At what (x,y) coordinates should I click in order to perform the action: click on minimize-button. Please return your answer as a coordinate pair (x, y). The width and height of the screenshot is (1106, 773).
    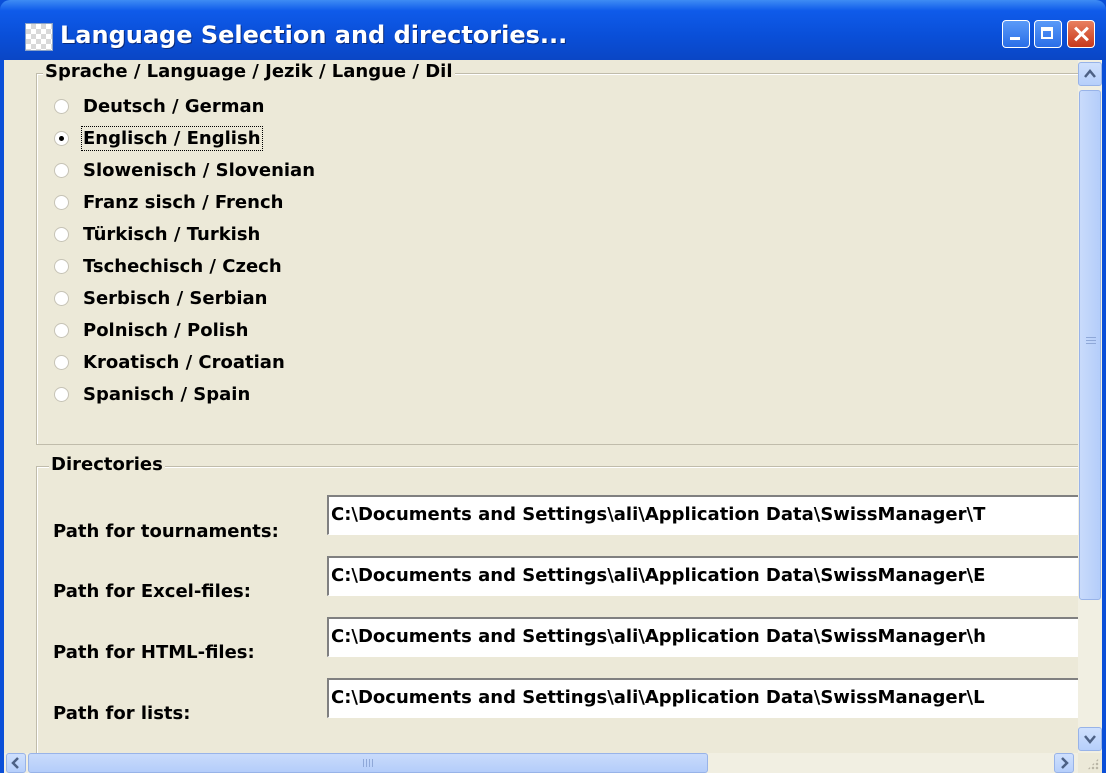
    Looking at the image, I should click on (1016, 34).